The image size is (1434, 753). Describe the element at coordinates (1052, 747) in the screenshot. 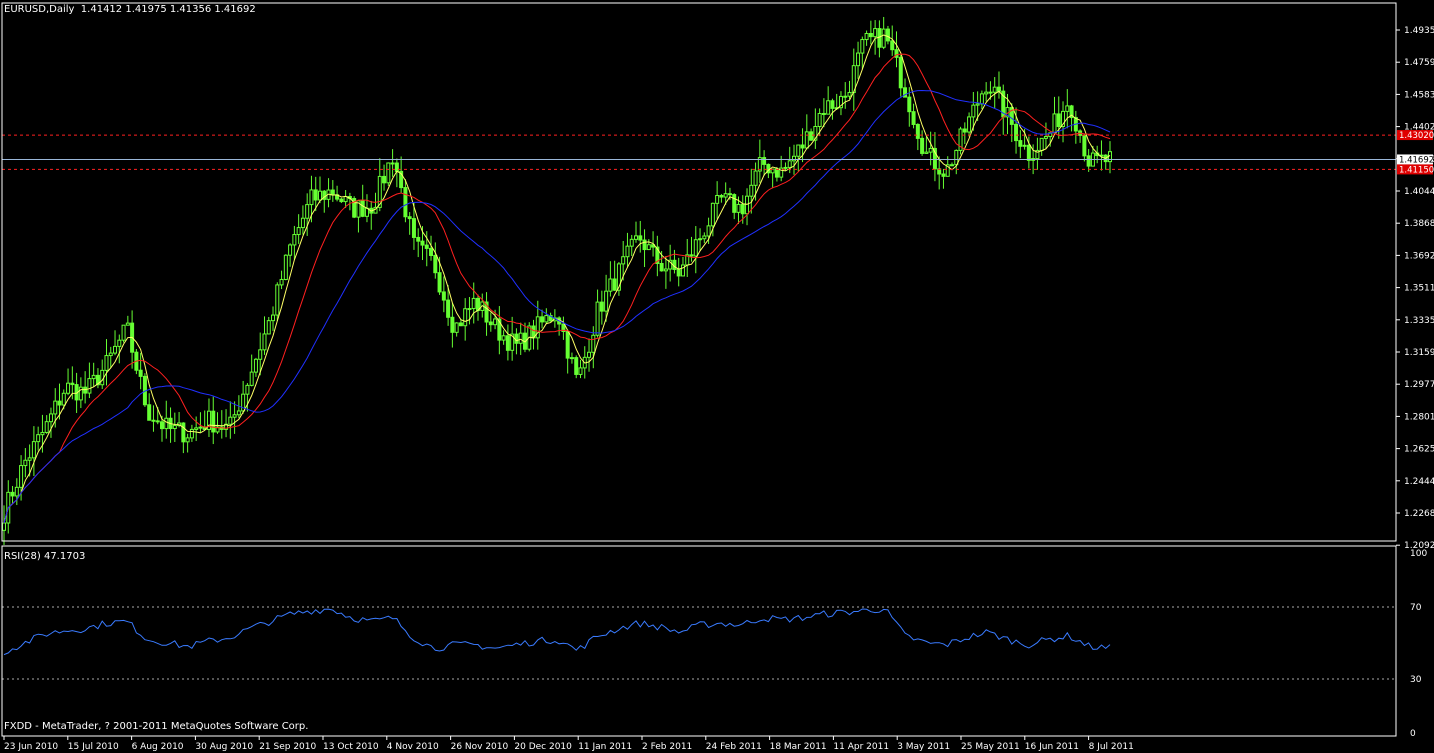

I see `x-tick-label: 16 Jun 2011` at that location.